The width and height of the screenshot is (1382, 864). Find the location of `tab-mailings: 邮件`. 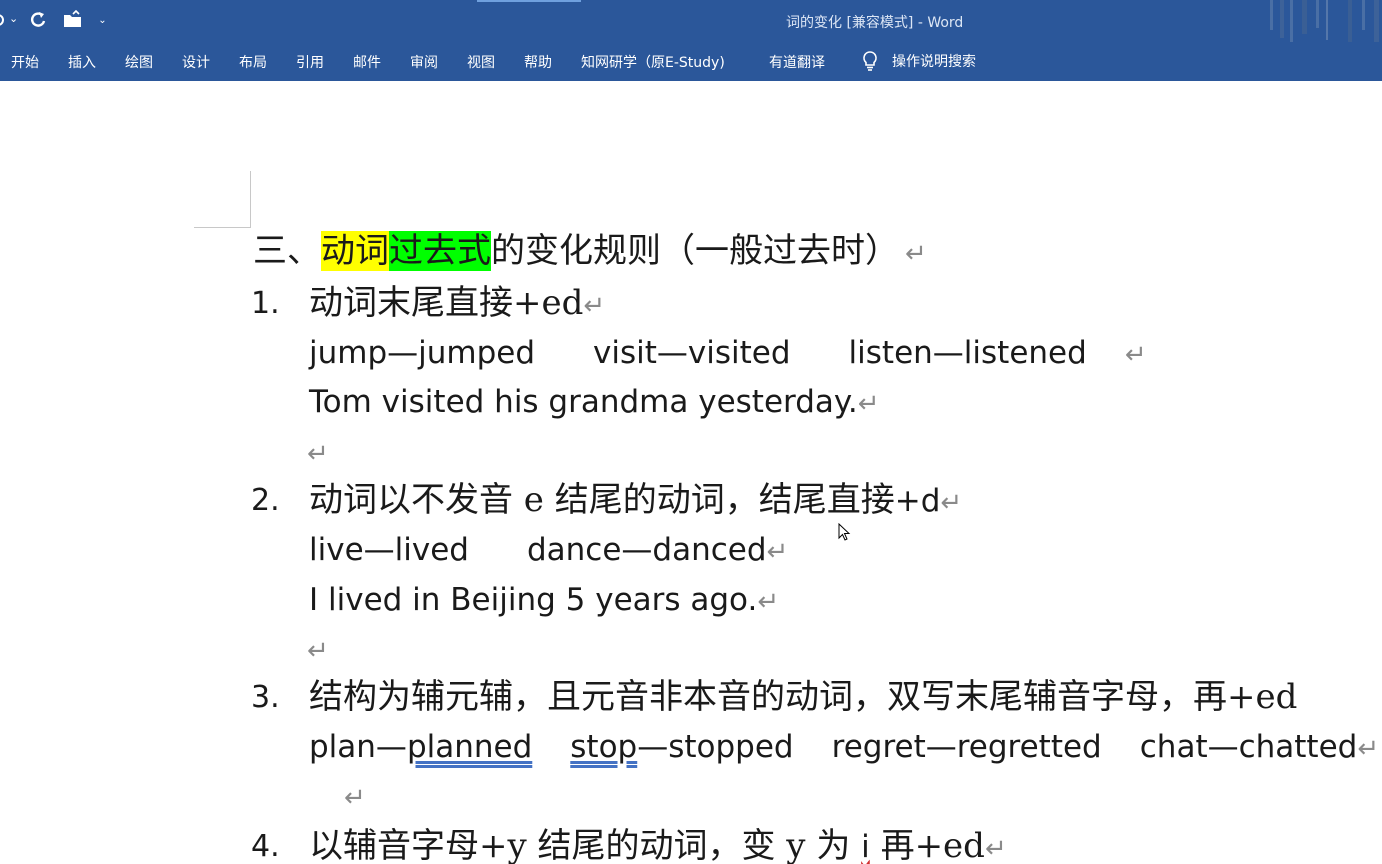

tab-mailings: 邮件 is located at coordinates (367, 62).